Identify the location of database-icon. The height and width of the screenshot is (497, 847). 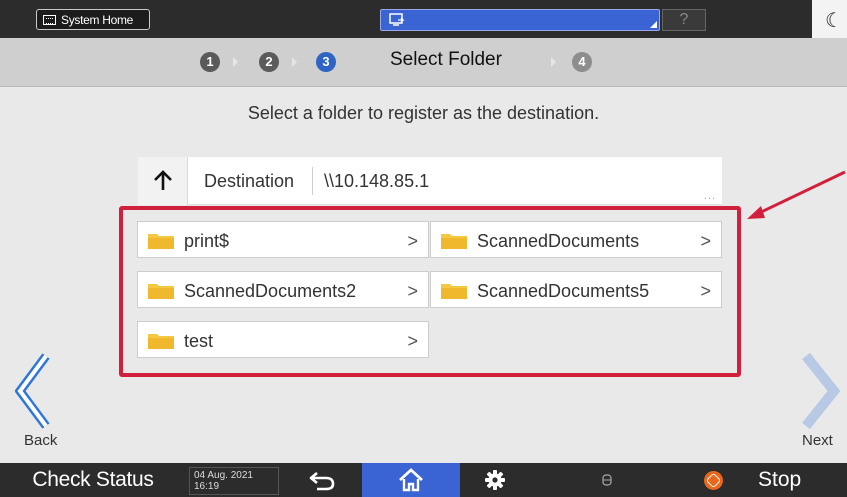
(607, 480).